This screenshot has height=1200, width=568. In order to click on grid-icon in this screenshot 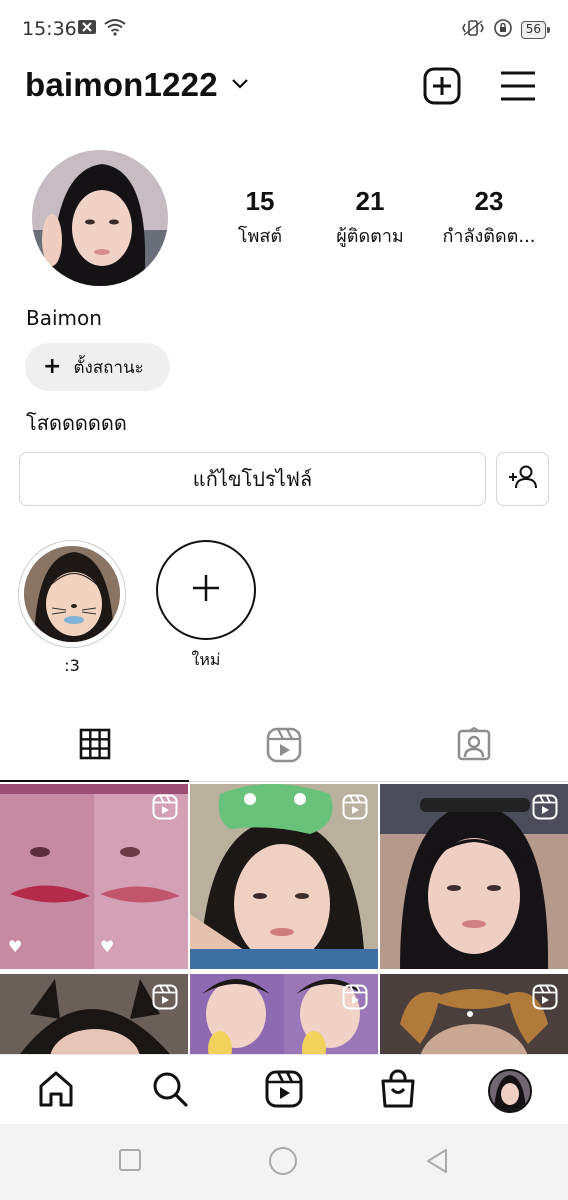, I will do `click(95, 746)`.